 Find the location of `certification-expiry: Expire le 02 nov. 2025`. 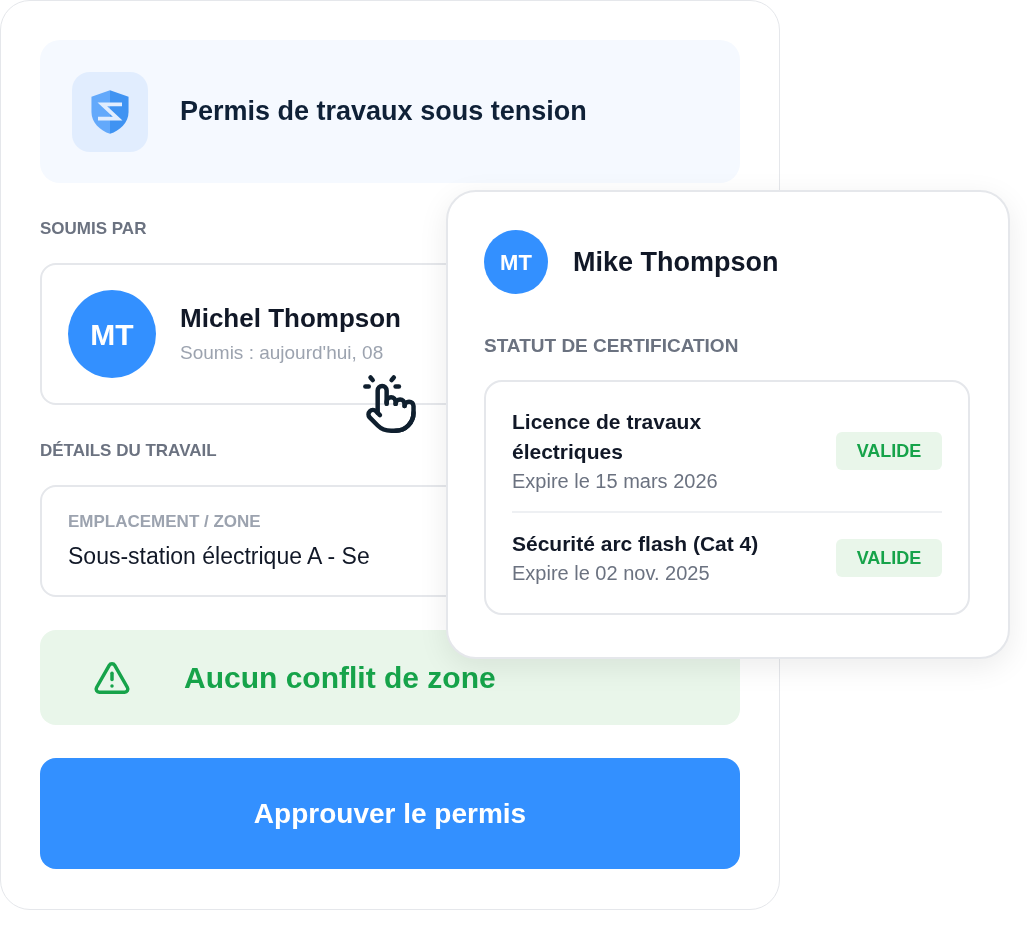

certification-expiry: Expire le 02 nov. 2025 is located at coordinates (611, 573).